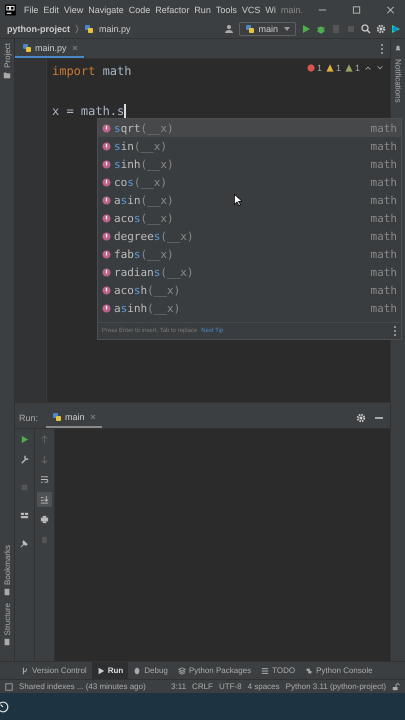 This screenshot has width=405, height=720. I want to click on completion-item: degrees(__x) math, so click(249, 236).